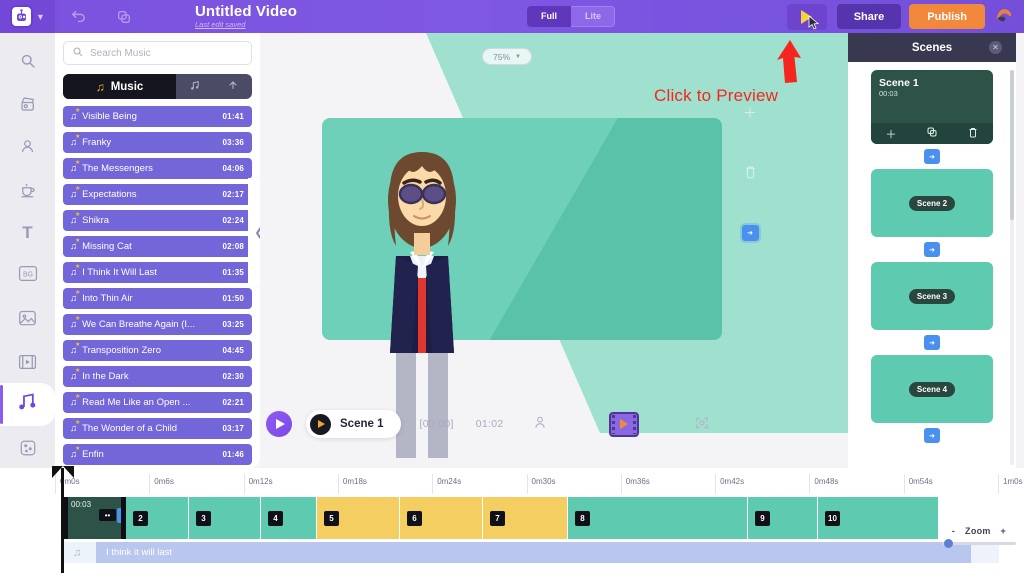 This screenshot has height=579, width=1024. Describe the element at coordinates (593, 16) in the screenshot. I see `mode-lite: Lite` at that location.